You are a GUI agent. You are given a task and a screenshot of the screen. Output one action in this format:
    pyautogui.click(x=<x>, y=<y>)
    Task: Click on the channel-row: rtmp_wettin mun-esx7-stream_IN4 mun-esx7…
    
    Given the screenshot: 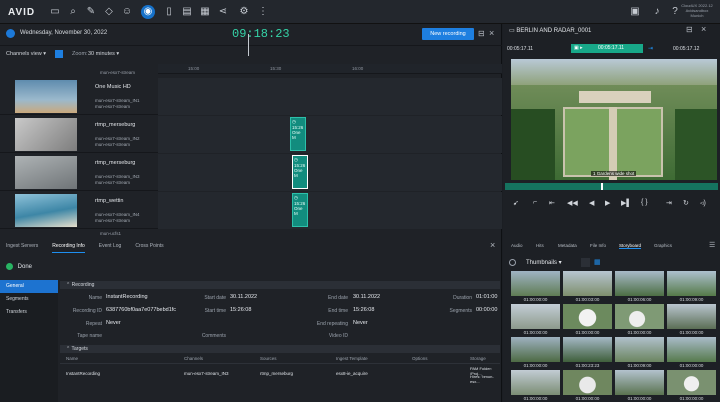 What is the action you would take?
    pyautogui.click(x=251, y=210)
    